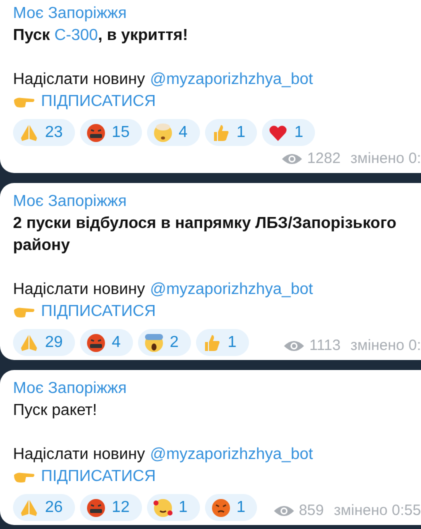 Image resolution: width=421 pixels, height=529 pixels. What do you see at coordinates (44, 132) in the screenshot?
I see `reaction-chip: 23` at bounding box center [44, 132].